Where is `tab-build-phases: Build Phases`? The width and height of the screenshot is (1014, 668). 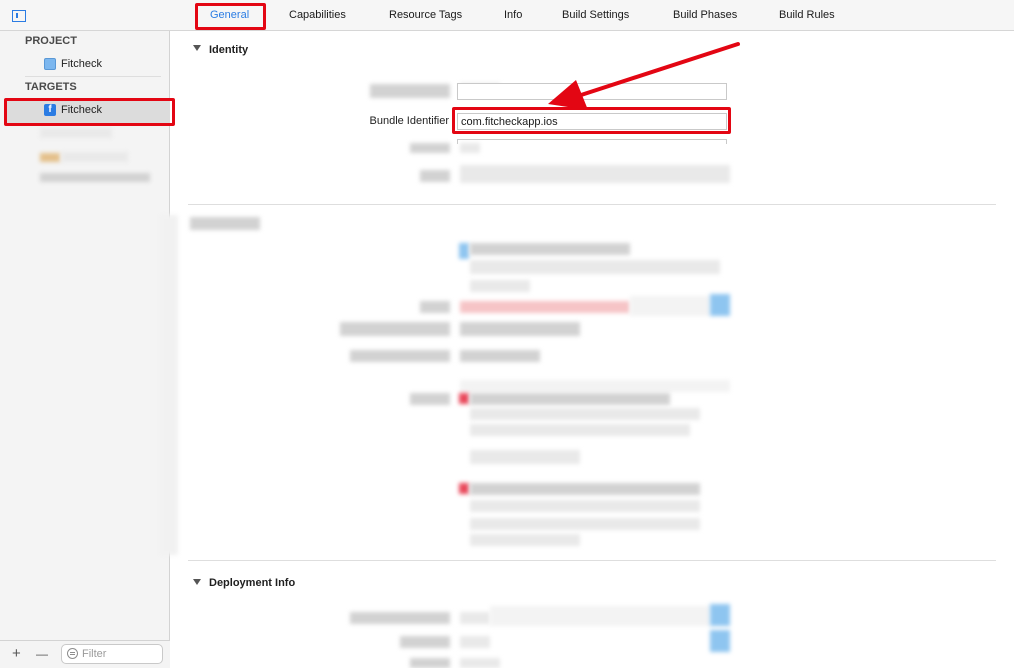
tab-build-phases: Build Phases is located at coordinates (705, 15).